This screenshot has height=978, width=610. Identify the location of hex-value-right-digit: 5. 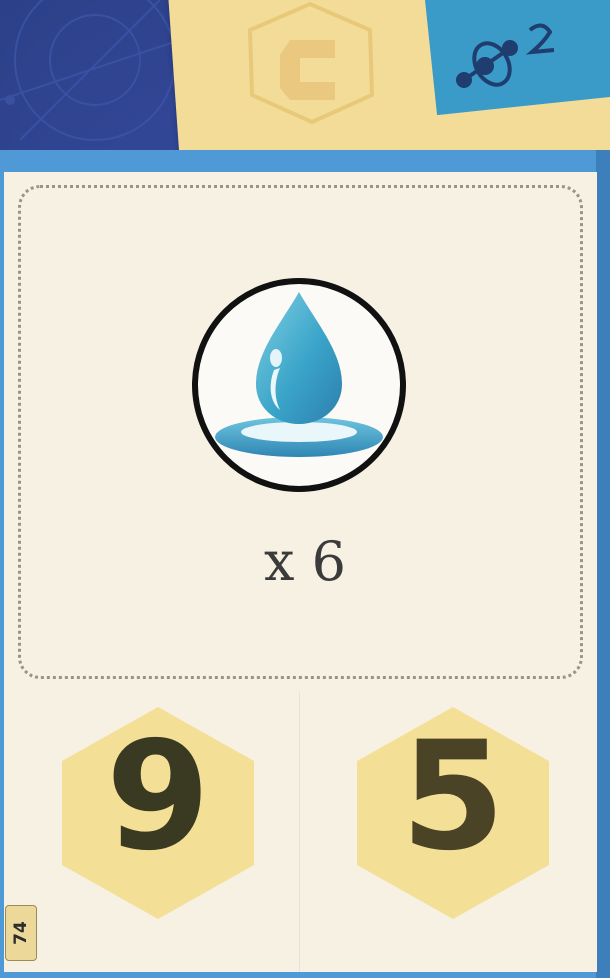
(453, 797).